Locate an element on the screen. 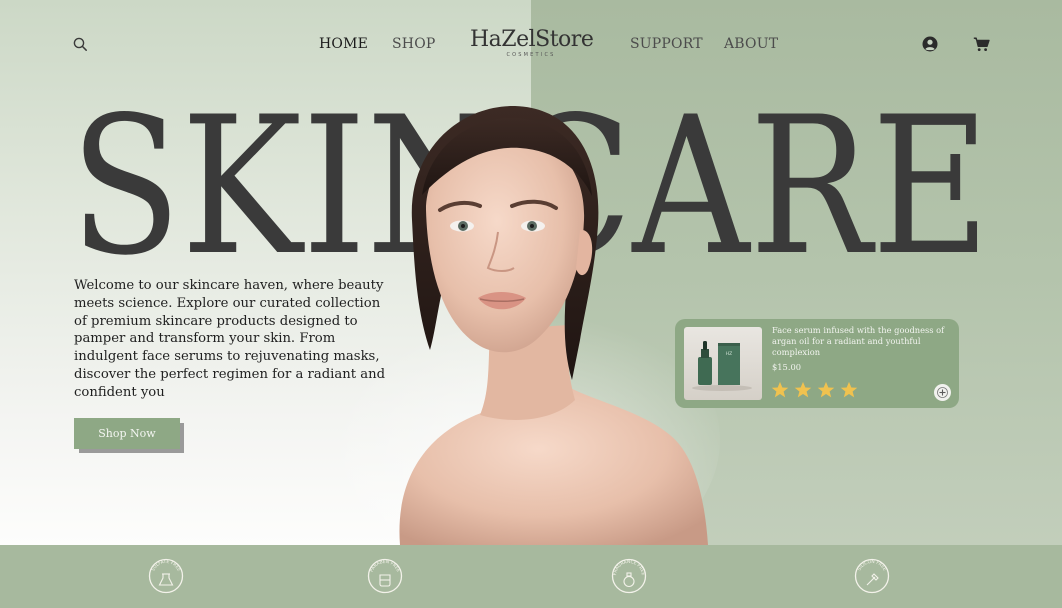 This screenshot has height=608, width=1062. silicon-free-badge: SILICON FREE is located at coordinates (872, 576).